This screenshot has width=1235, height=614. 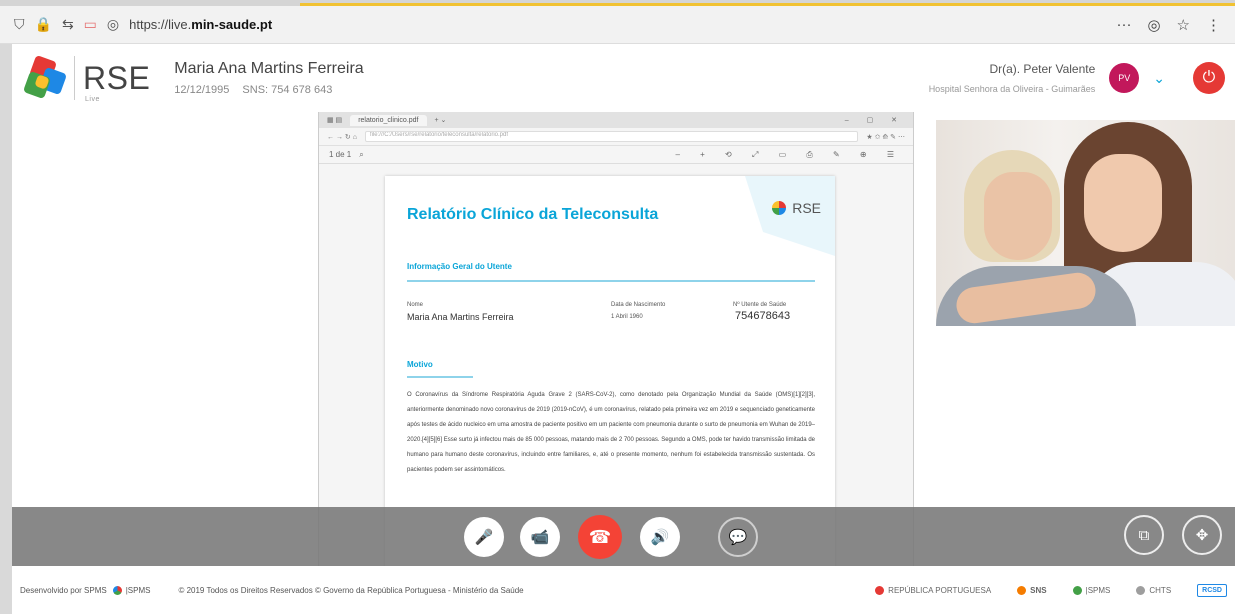 I want to click on spms-logo-text: |SPMS, so click(x=138, y=590).